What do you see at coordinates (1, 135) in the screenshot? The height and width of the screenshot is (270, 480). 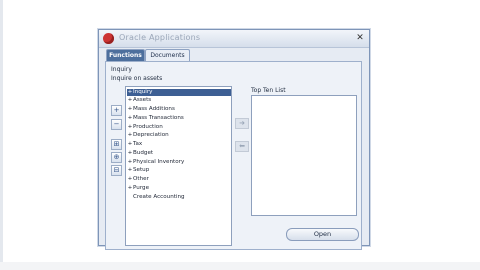 I see `background-edge` at bounding box center [1, 135].